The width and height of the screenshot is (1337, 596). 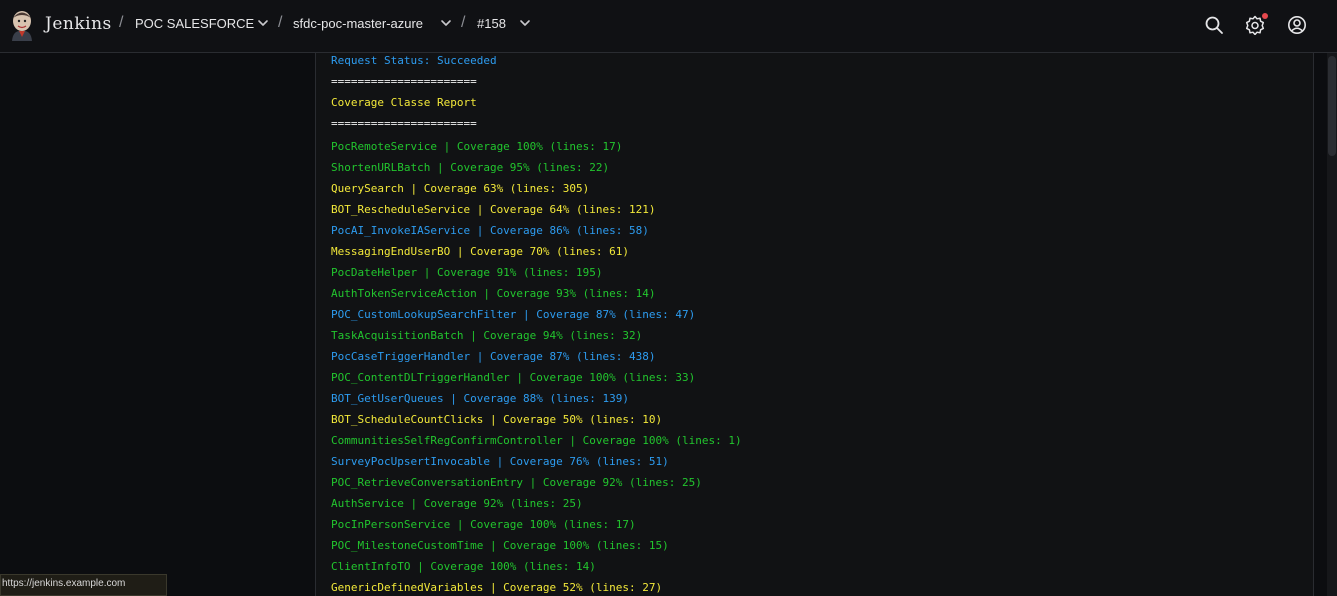 What do you see at coordinates (404, 102) in the screenshot?
I see `report-title: Coverage Classe Report` at bounding box center [404, 102].